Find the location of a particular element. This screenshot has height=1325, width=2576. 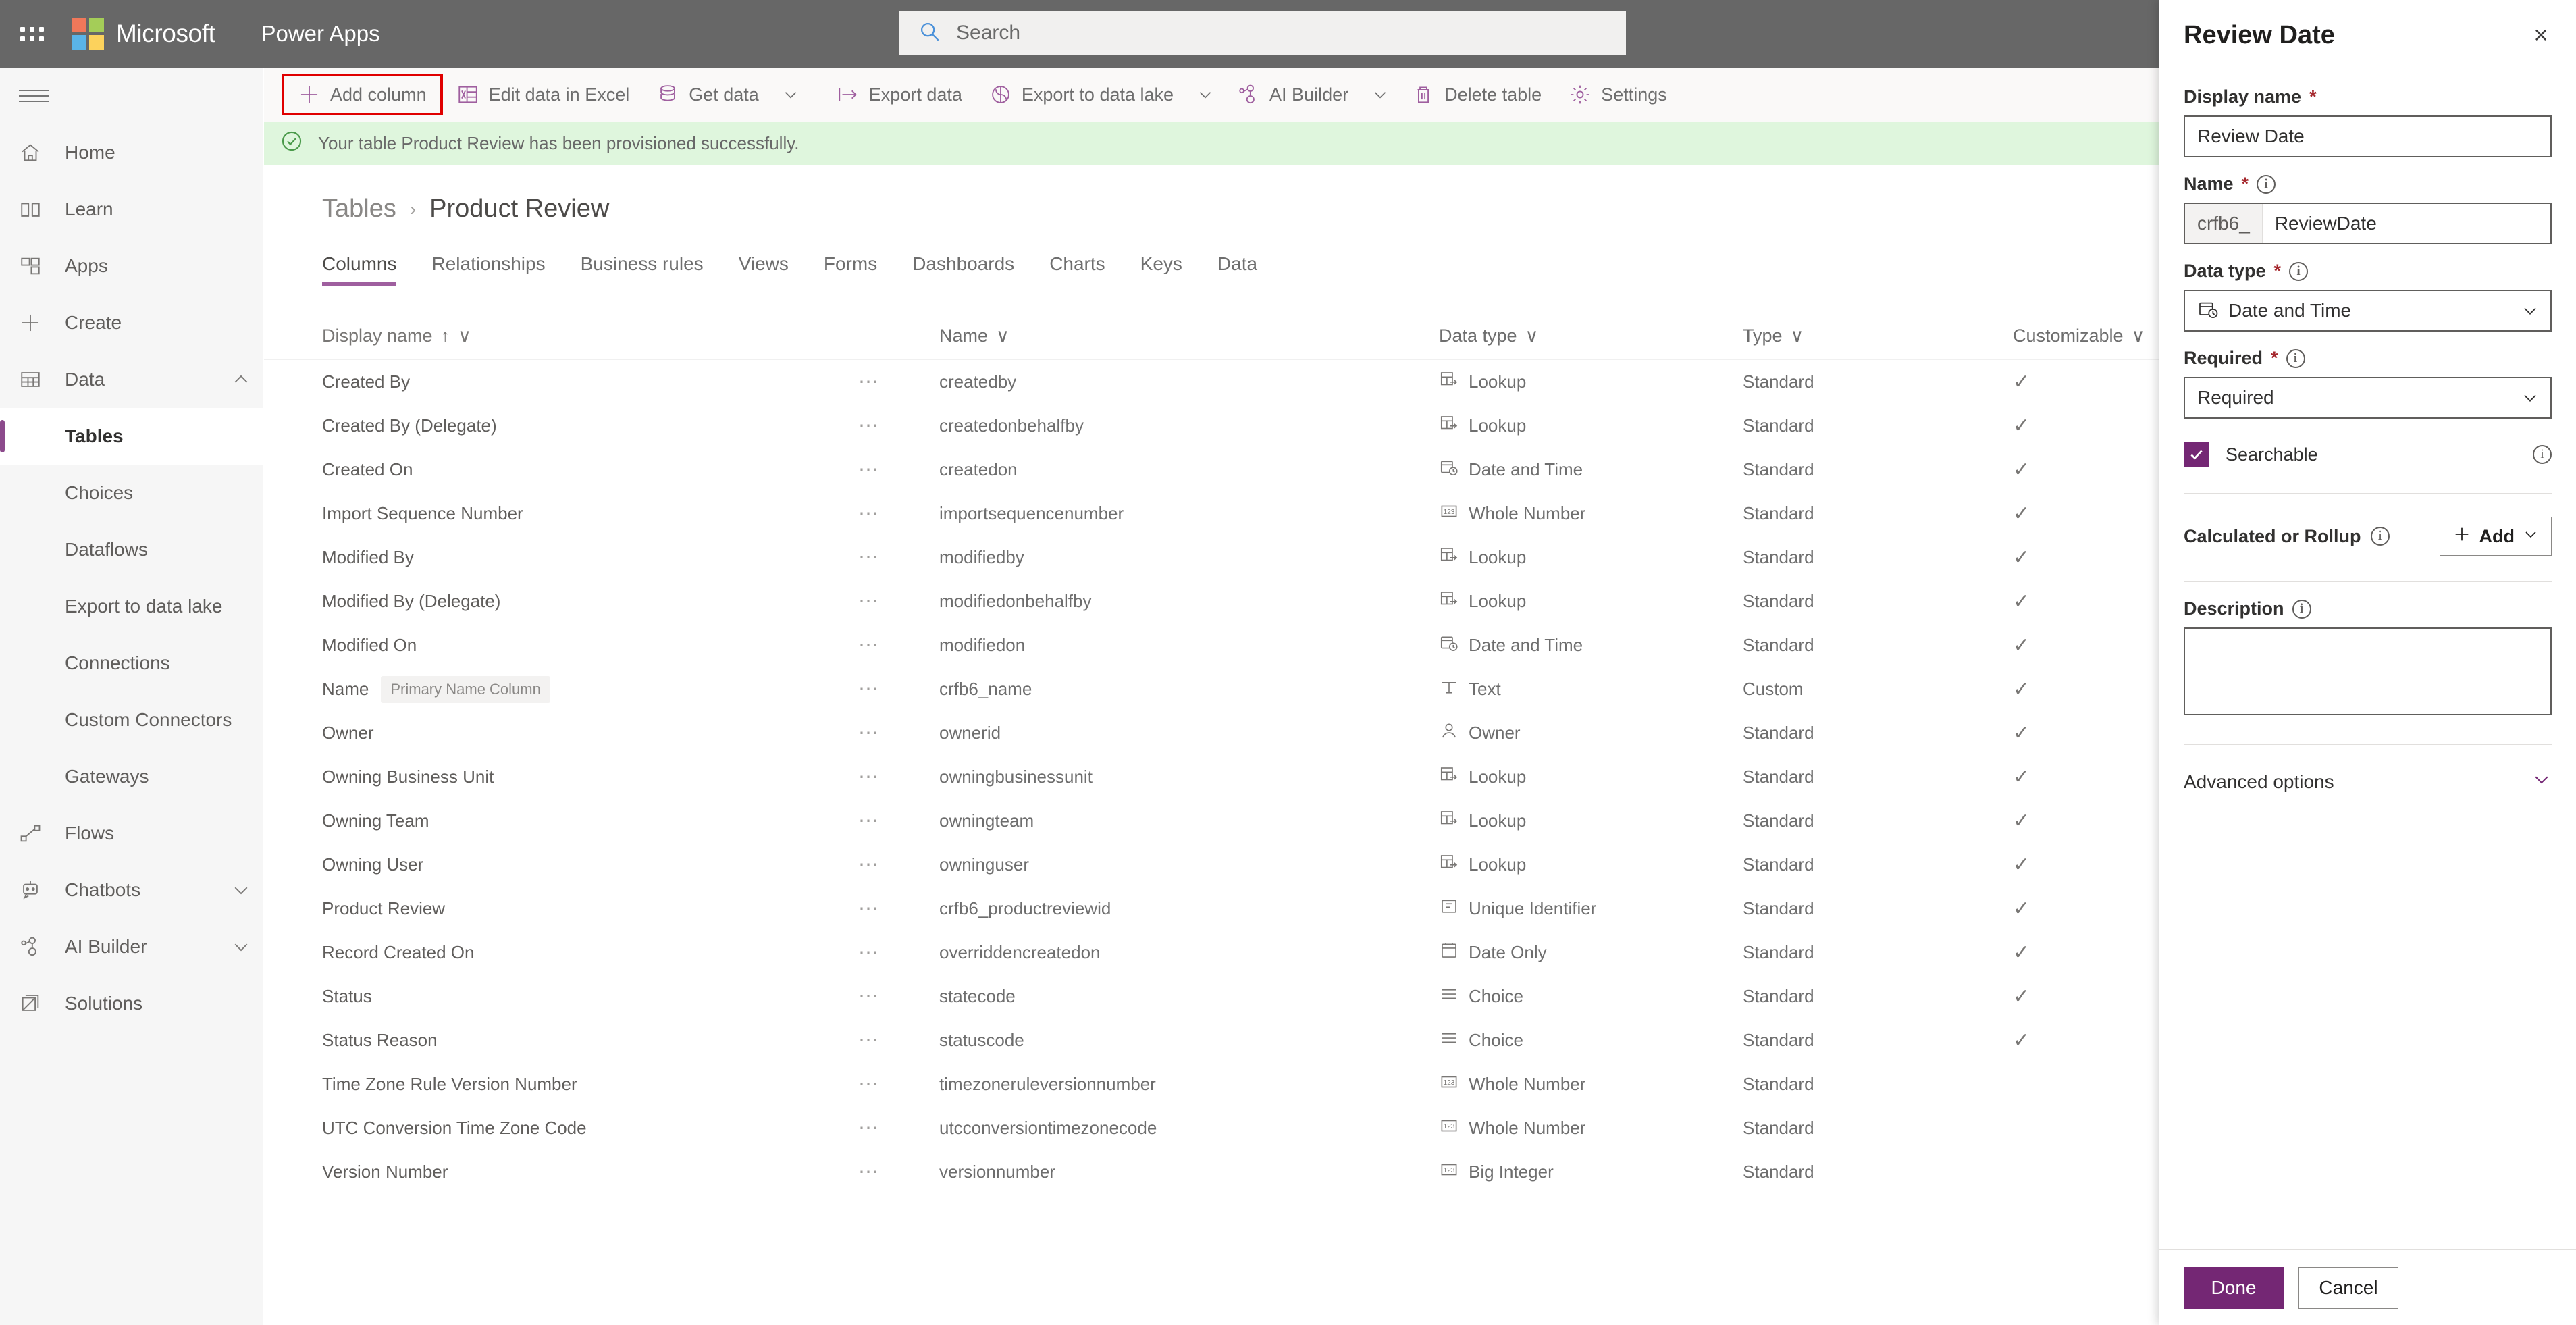

export-to-data-lake-button: Export to data lake is located at coordinates (1081, 94).